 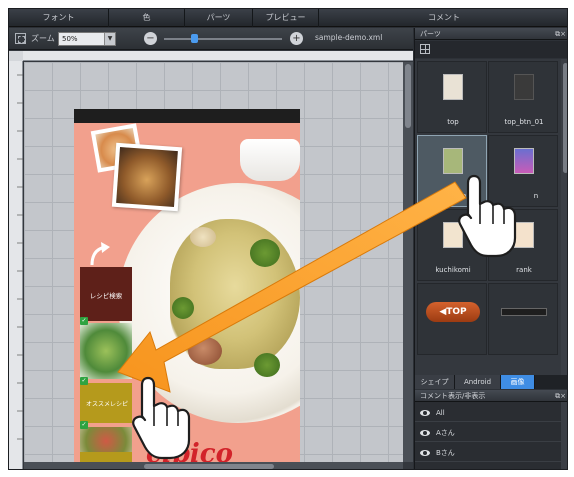 I want to click on food-photo, so click(x=147, y=177).